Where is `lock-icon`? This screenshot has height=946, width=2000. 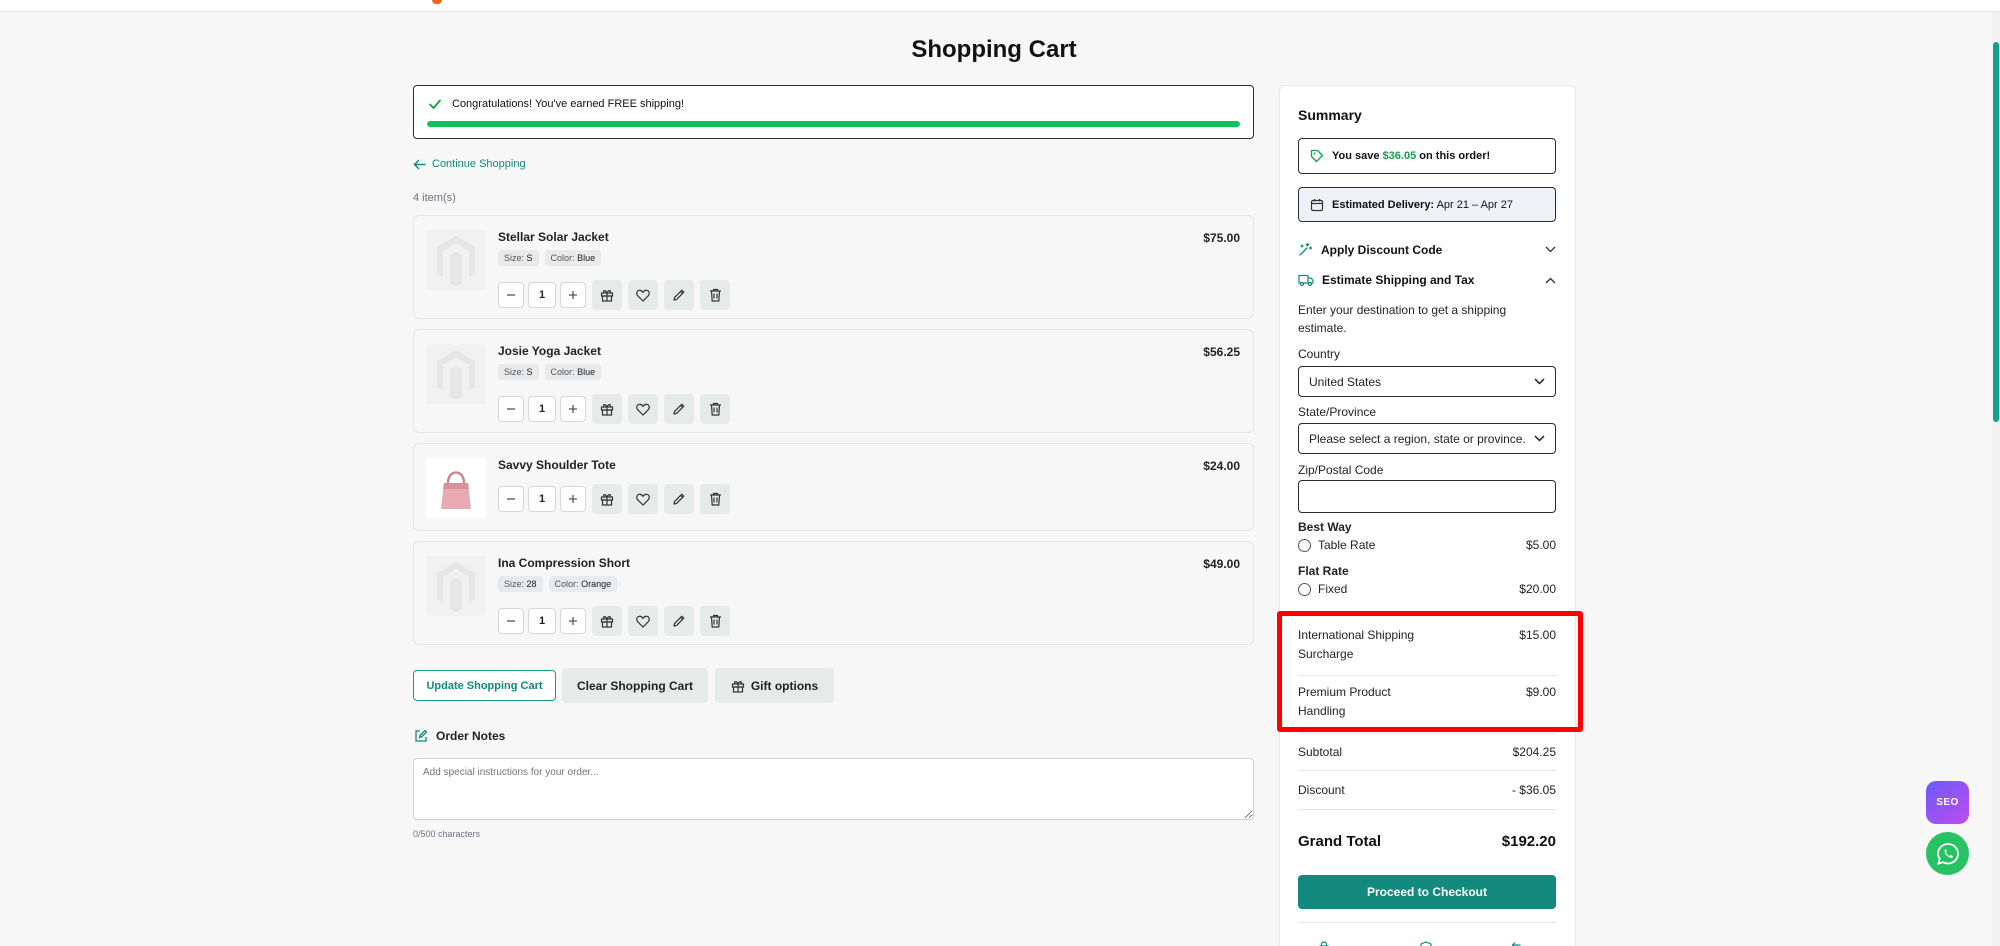 lock-icon is located at coordinates (1324, 943).